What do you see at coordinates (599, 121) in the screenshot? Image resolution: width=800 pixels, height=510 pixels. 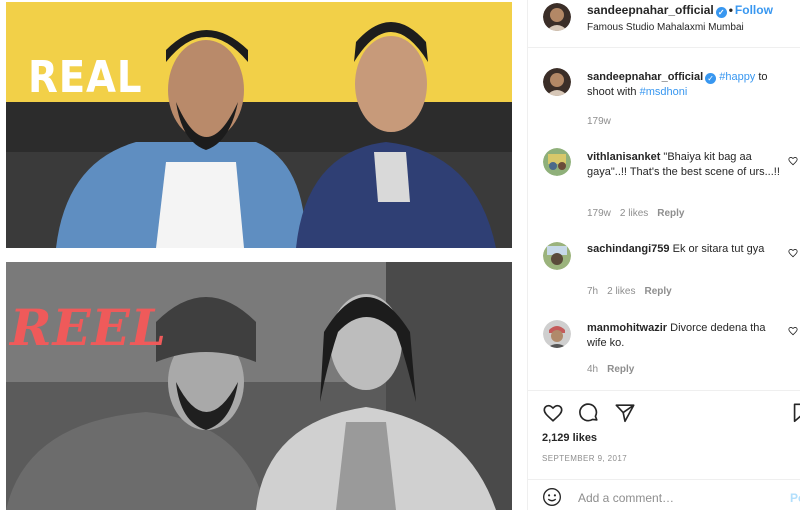 I see `caption-time: 179w` at bounding box center [599, 121].